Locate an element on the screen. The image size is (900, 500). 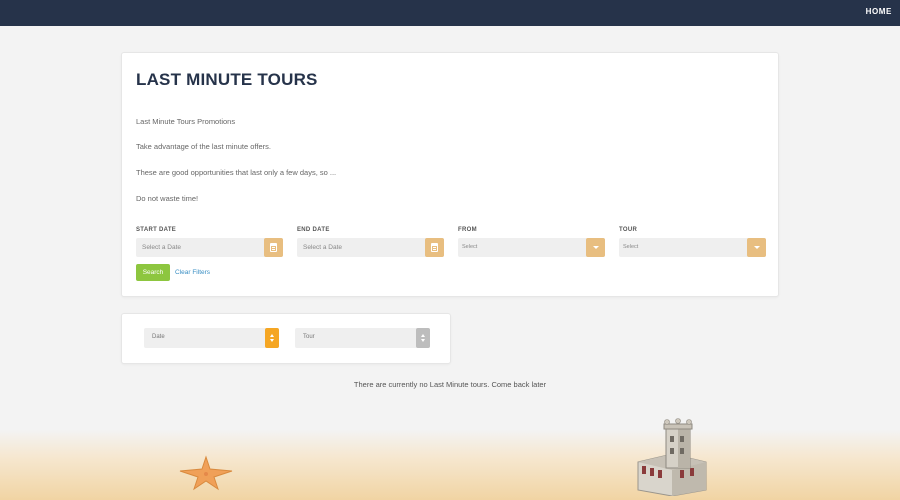
promo-text: Last Minute Tours Promotions is located at coordinates (186, 121).